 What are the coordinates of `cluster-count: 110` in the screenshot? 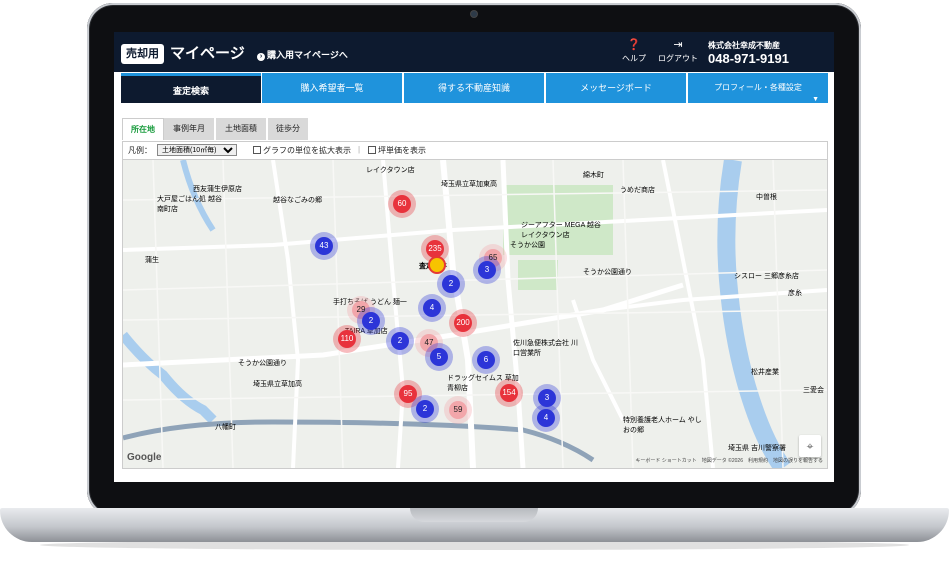 It's located at (347, 338).